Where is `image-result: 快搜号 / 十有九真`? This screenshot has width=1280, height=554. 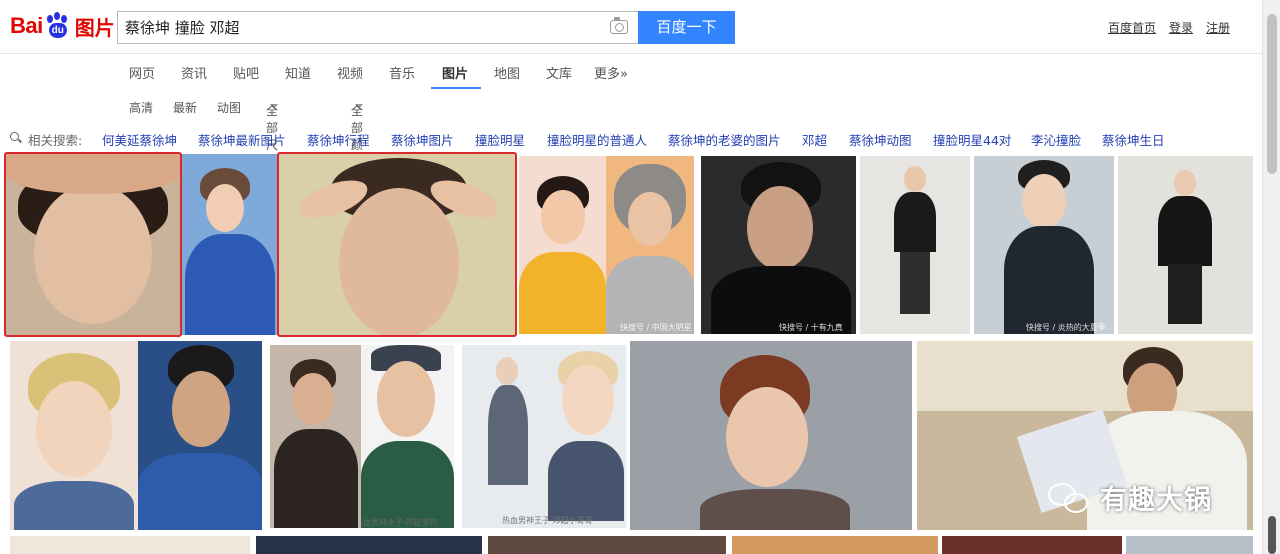 image-result: 快搜号 / 十有九真 is located at coordinates (778, 245).